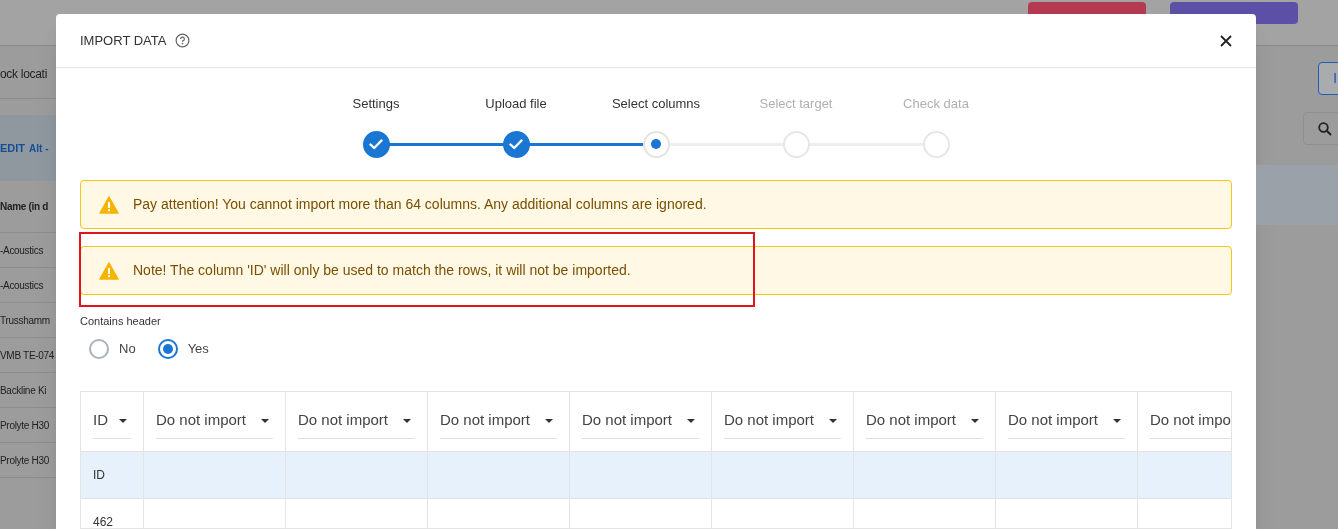  Describe the element at coordinates (121, 321) in the screenshot. I see `contains-header-label: Contains header` at that location.